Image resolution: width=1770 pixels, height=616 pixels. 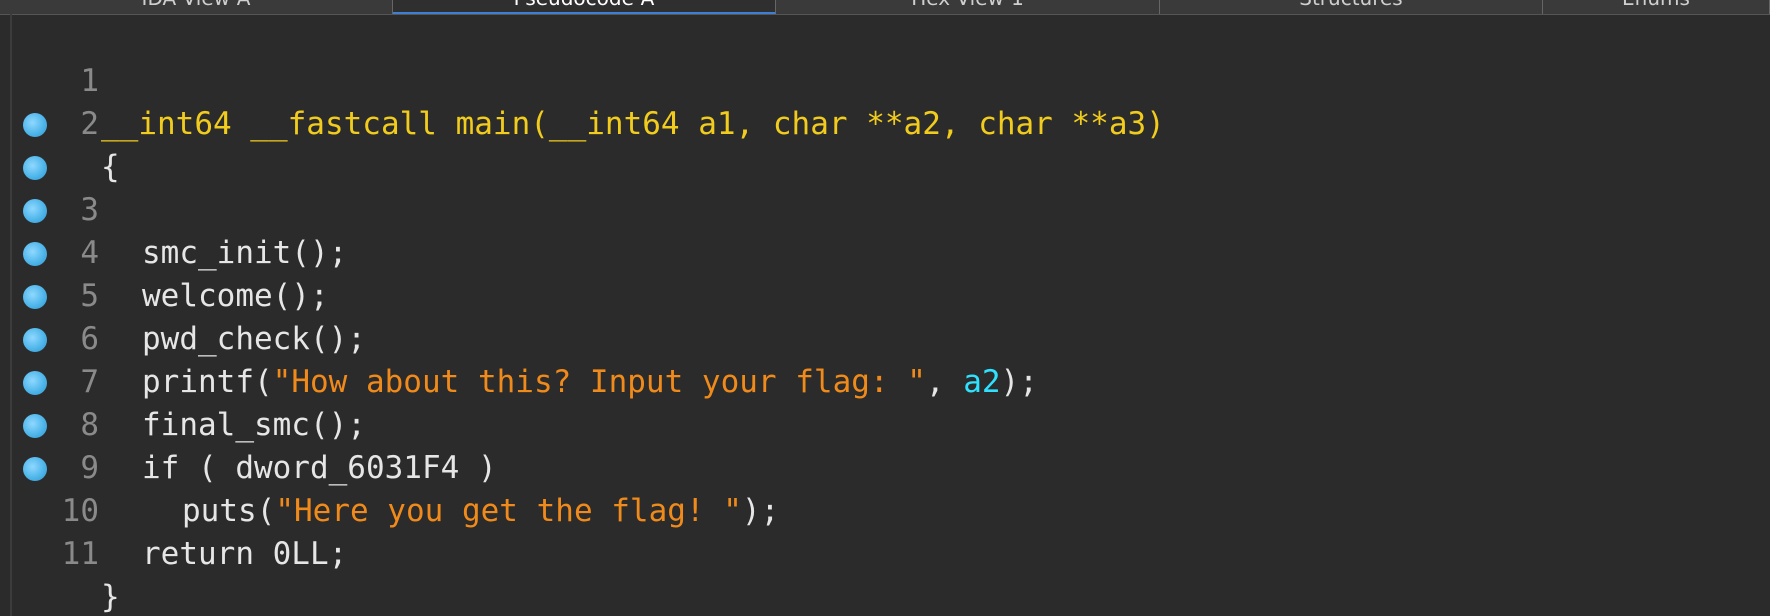 I want to click on line-number: 11, so click(x=80, y=554).